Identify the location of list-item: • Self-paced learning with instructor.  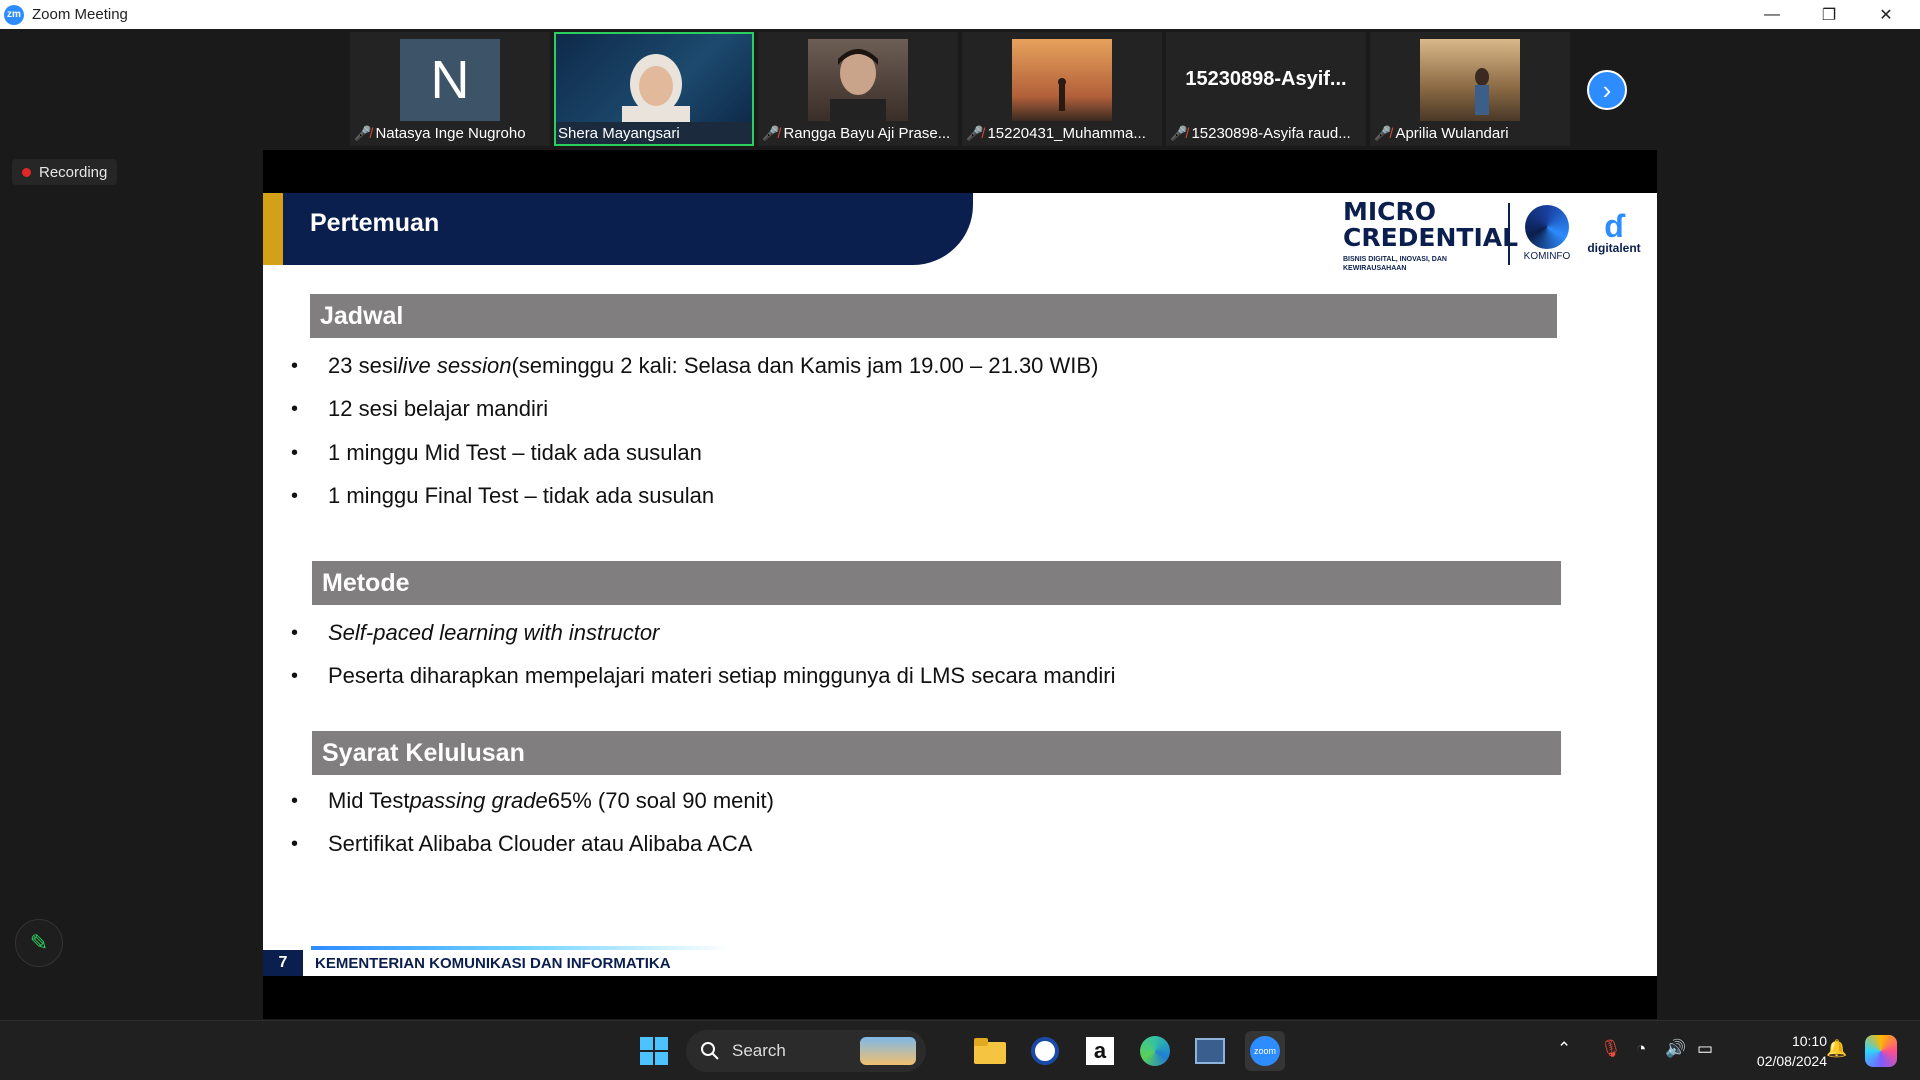
(475, 632).